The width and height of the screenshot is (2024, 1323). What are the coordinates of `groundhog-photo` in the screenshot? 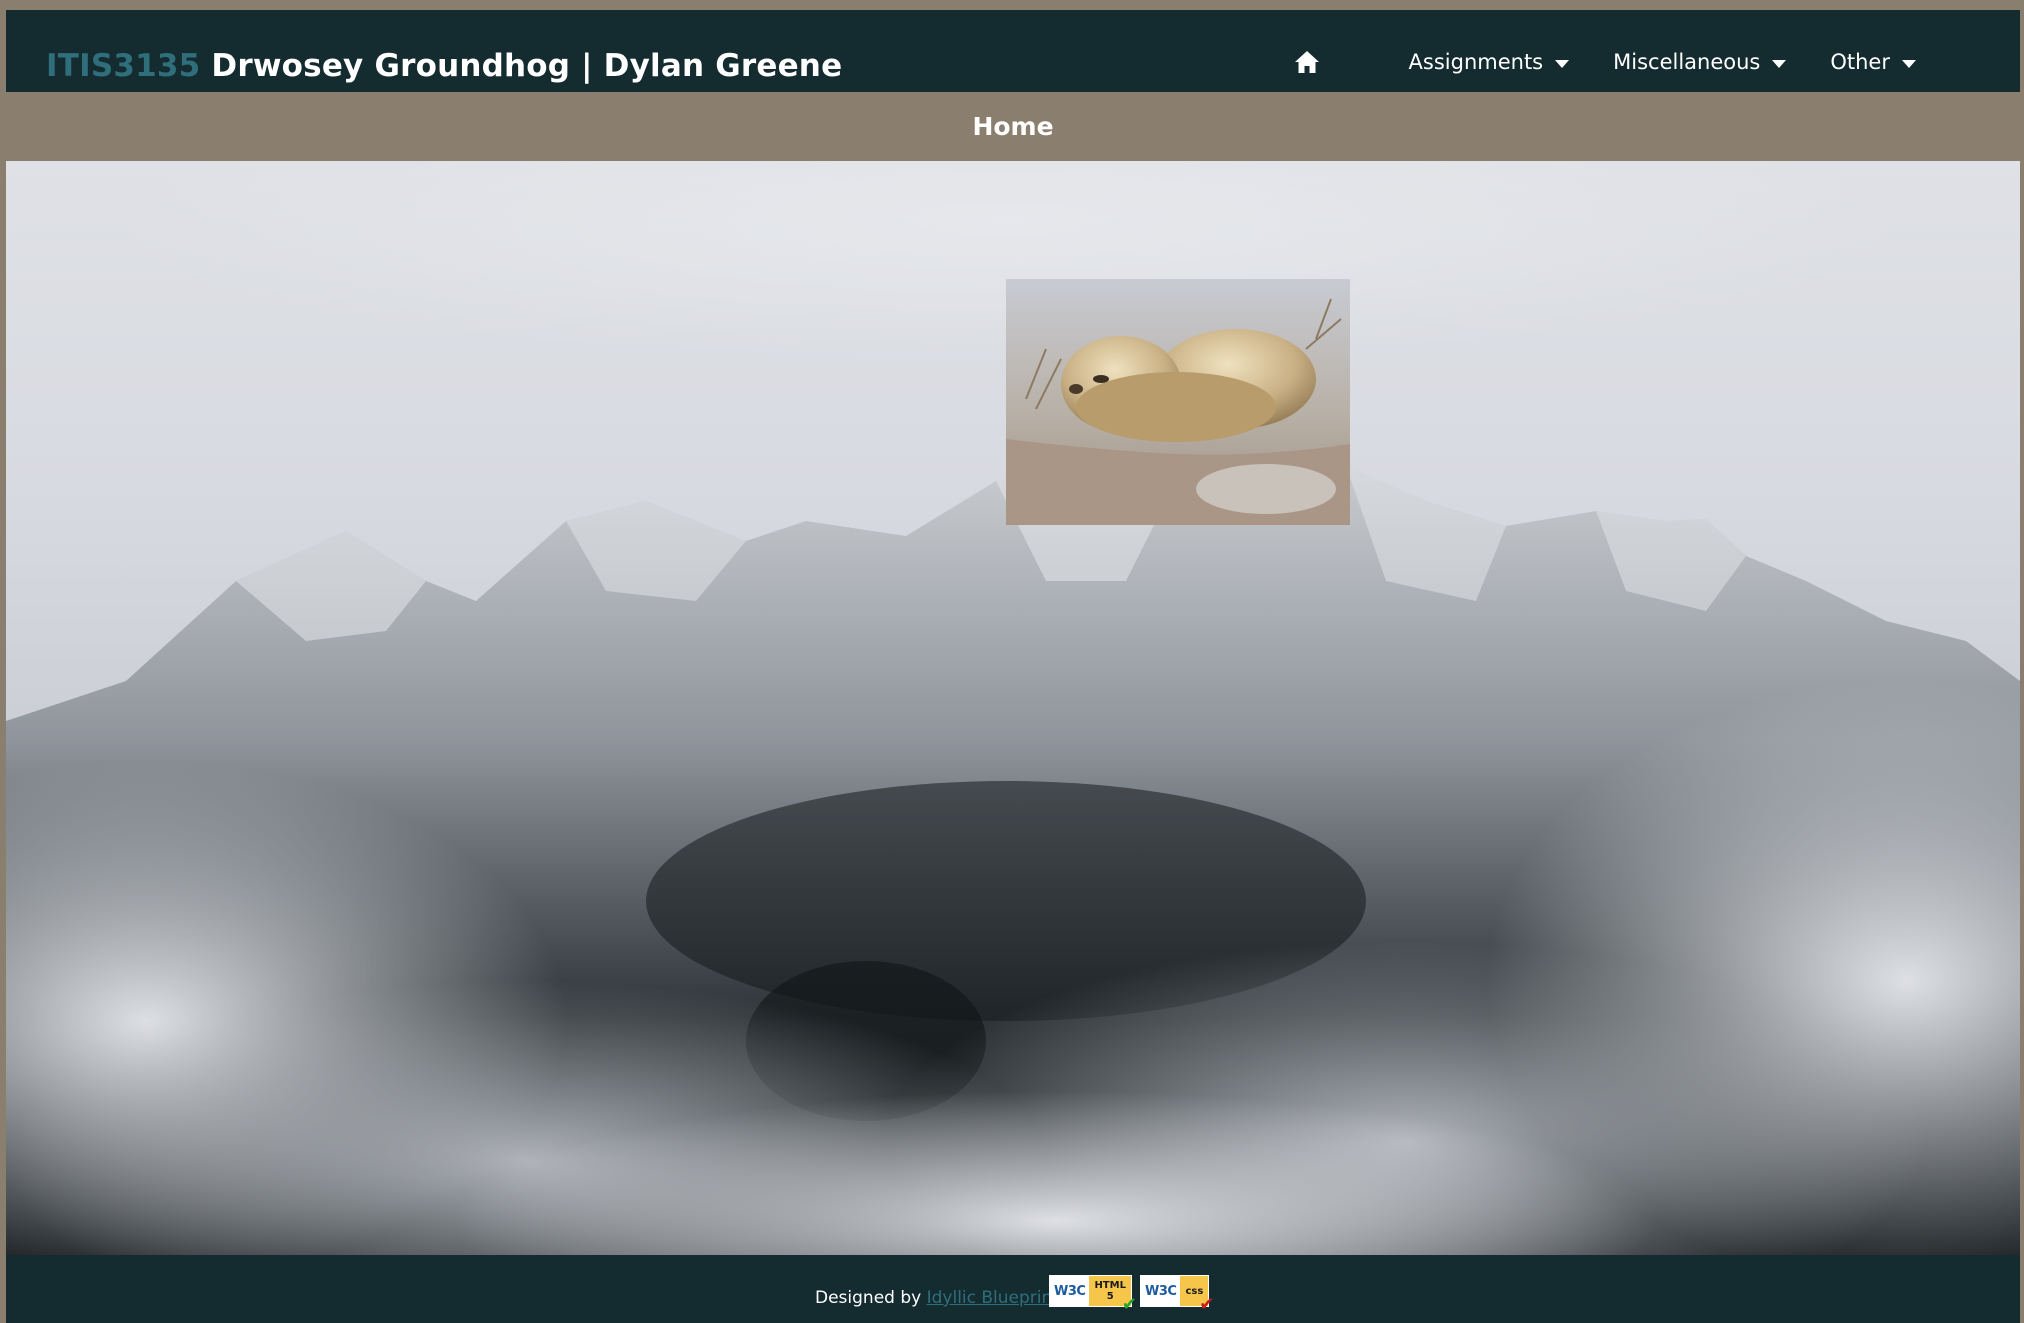 It's located at (1178, 402).